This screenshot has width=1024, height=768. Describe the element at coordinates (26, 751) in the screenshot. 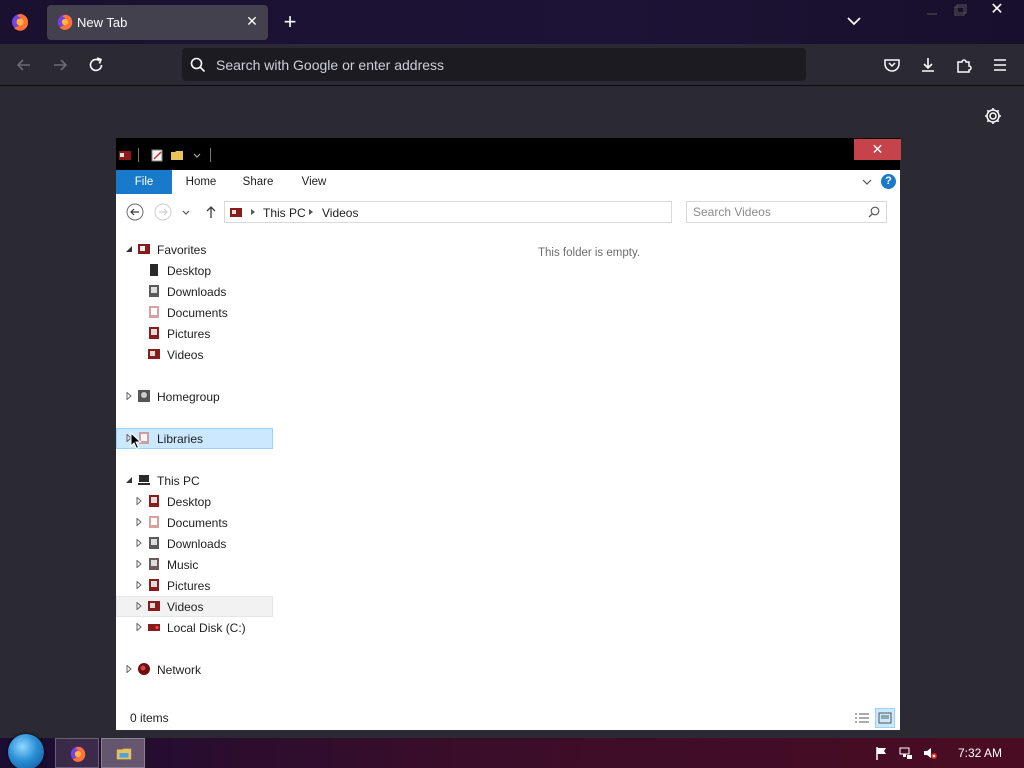

I see `start-button` at that location.